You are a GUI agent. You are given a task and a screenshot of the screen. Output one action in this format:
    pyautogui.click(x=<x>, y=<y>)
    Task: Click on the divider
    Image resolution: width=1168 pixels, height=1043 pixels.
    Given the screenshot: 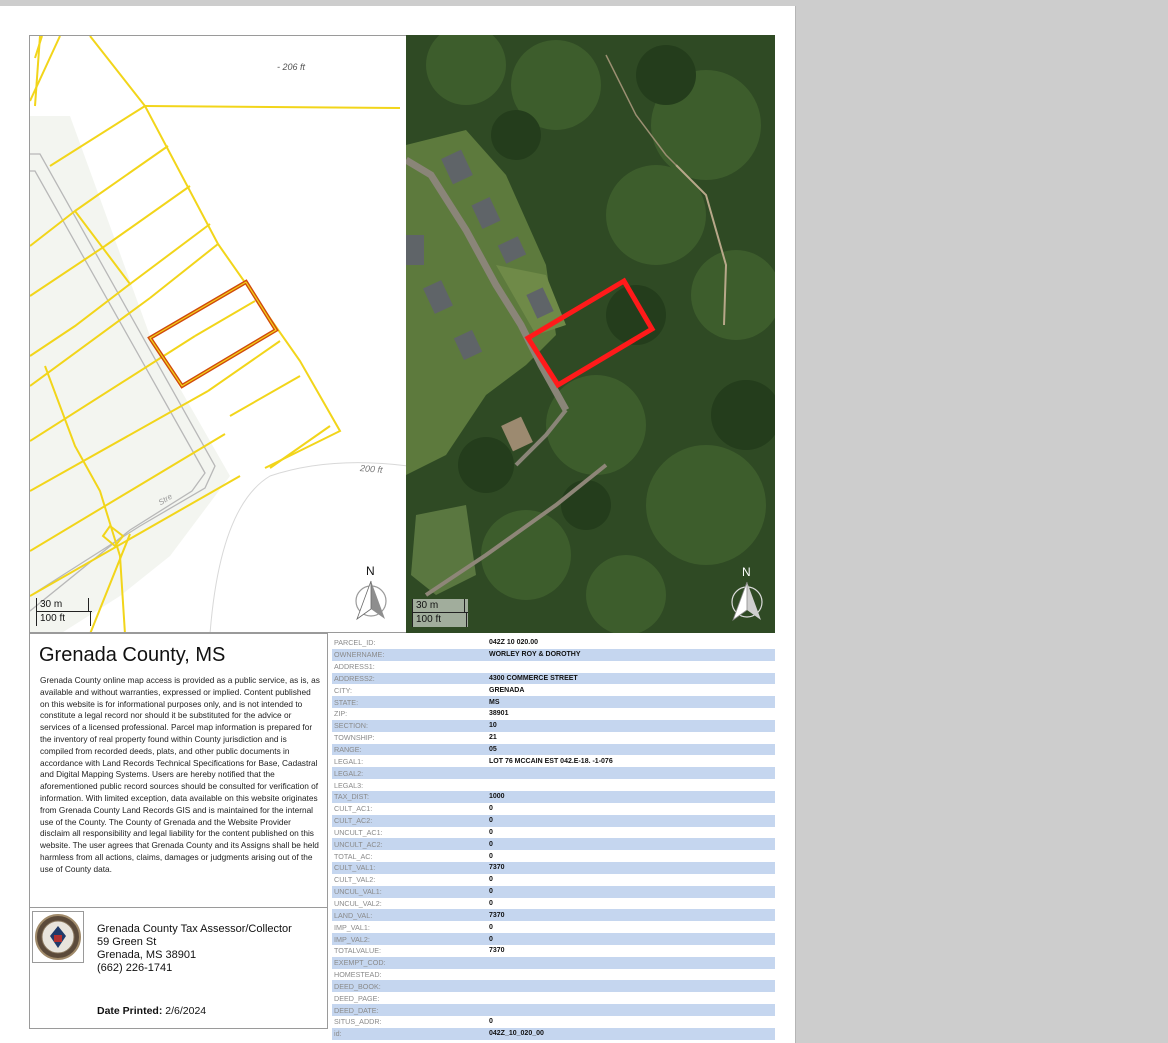 What is the action you would take?
    pyautogui.click(x=178, y=907)
    